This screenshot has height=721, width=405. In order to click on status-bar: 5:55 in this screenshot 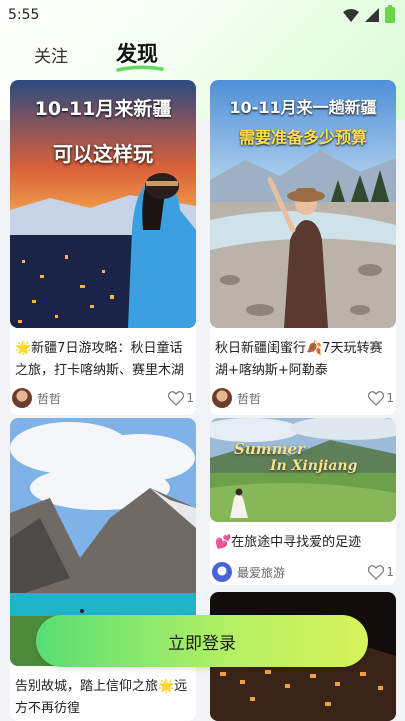, I will do `click(202, 15)`.